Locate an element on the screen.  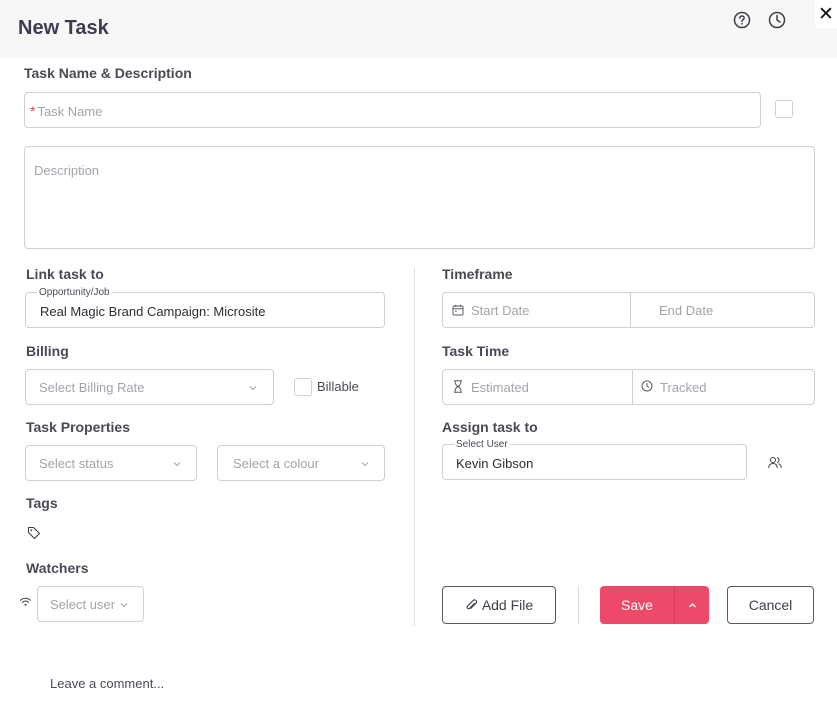
paperclip-icon is located at coordinates (471, 604).